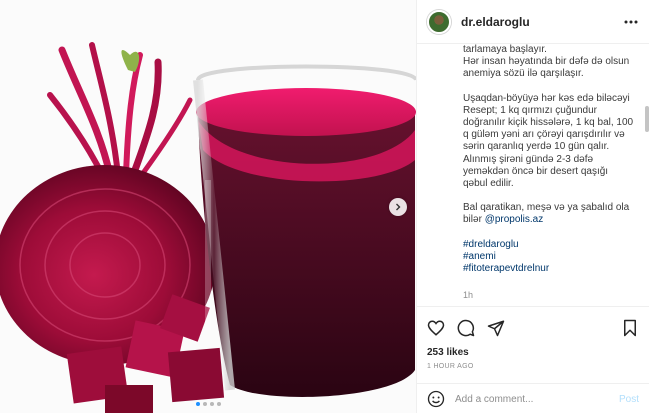  Describe the element at coordinates (505, 49) in the screenshot. I see `caption-text: tarlamaya başlayır.` at that location.